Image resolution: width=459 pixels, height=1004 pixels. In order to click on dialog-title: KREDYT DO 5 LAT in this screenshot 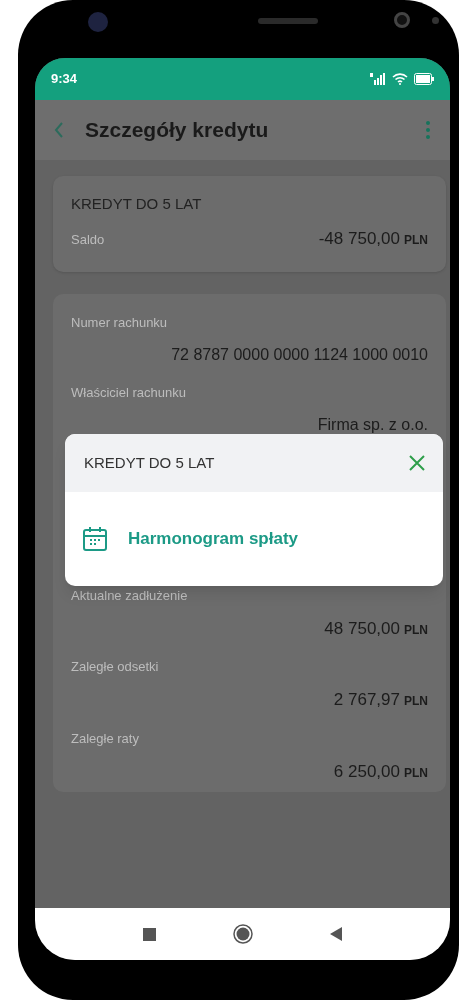, I will do `click(149, 462)`.